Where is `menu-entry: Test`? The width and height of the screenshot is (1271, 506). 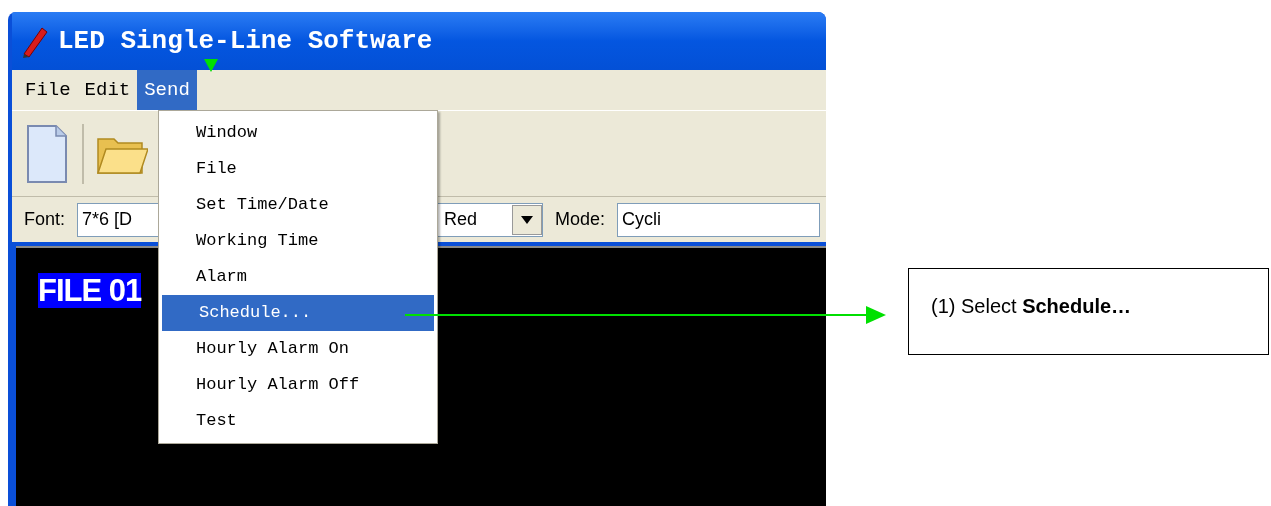
menu-entry: Test is located at coordinates (298, 421).